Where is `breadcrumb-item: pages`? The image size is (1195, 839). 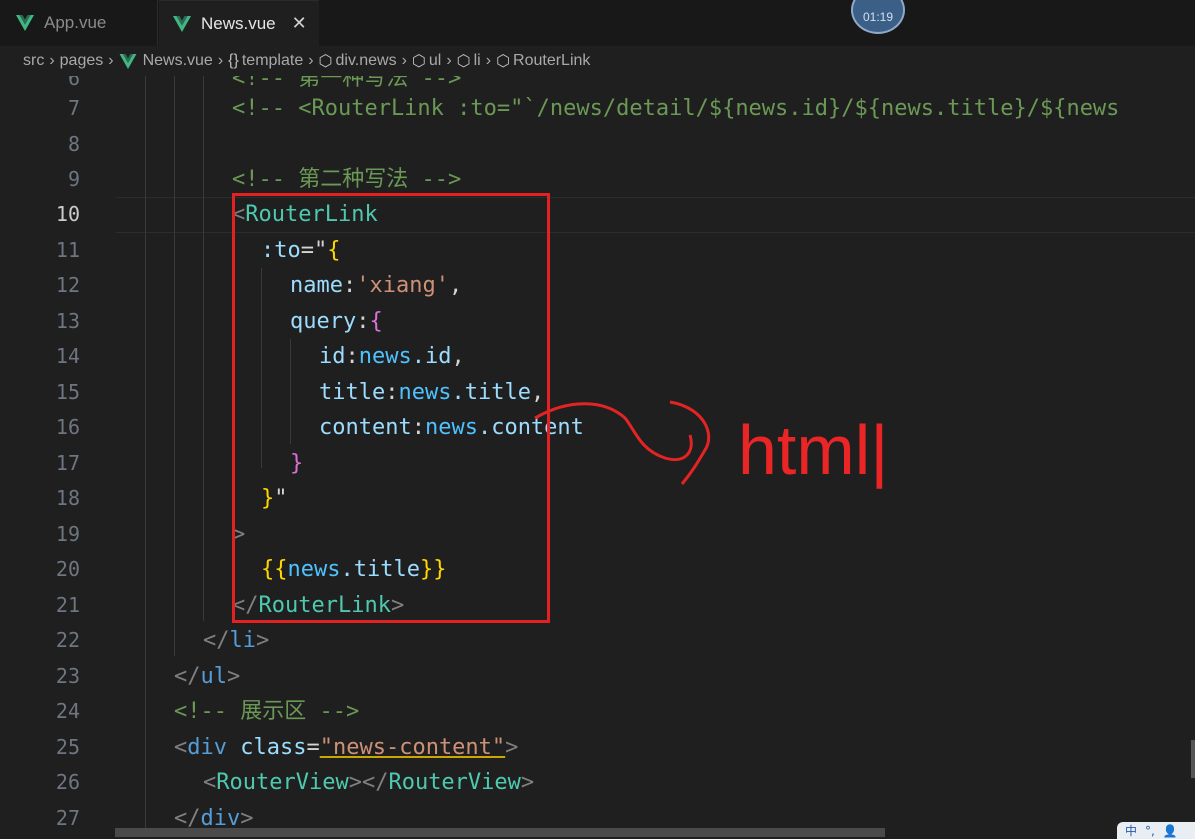 breadcrumb-item: pages is located at coordinates (82, 61).